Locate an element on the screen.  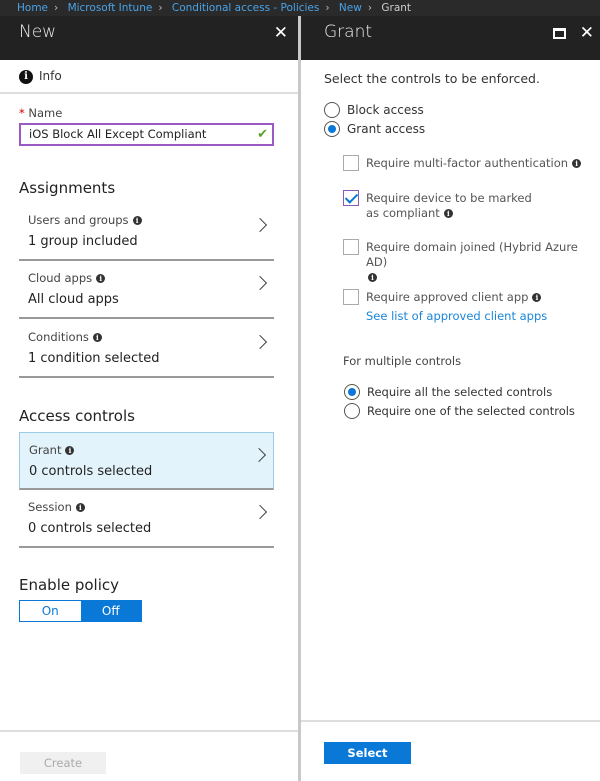
item-label: Users and groups is located at coordinates (78, 220).